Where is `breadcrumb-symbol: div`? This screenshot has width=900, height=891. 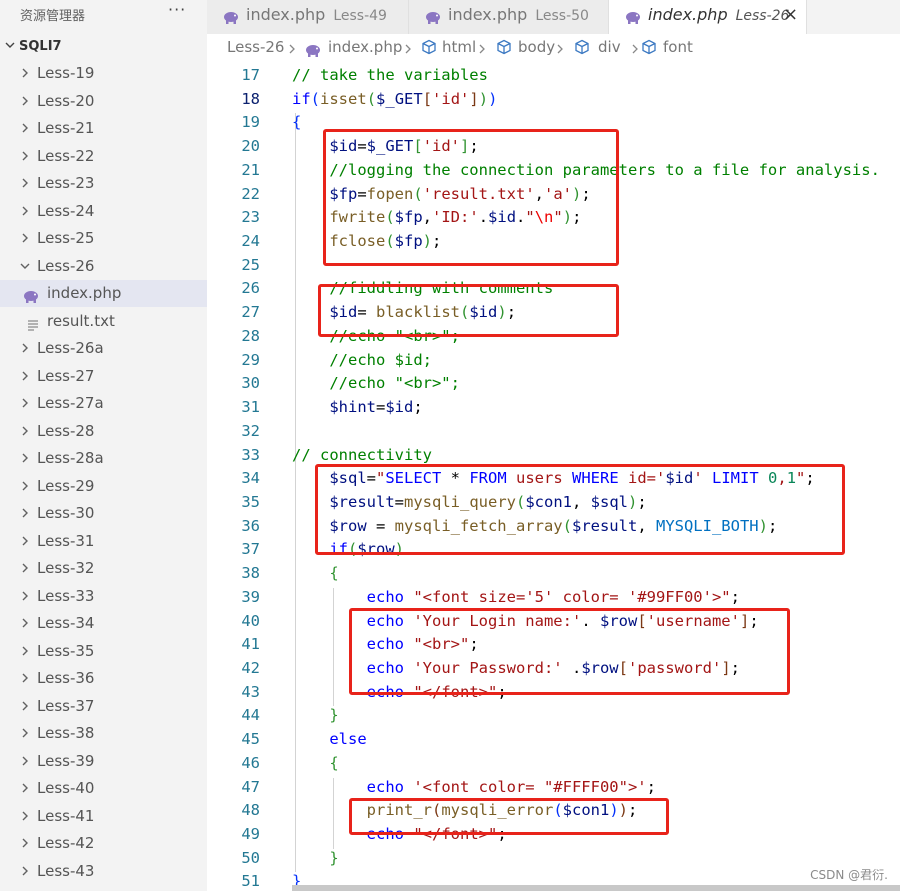
breadcrumb-symbol: div is located at coordinates (609, 47).